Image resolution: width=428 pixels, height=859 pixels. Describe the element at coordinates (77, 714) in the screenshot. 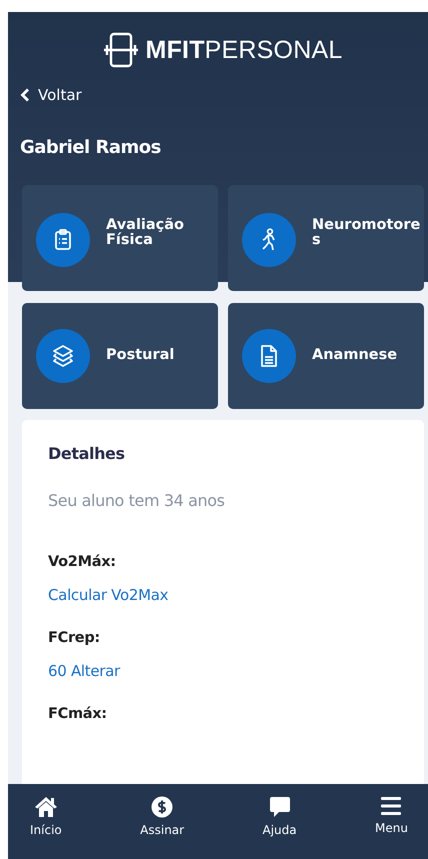

I see `field-label: FCmáx:` at that location.